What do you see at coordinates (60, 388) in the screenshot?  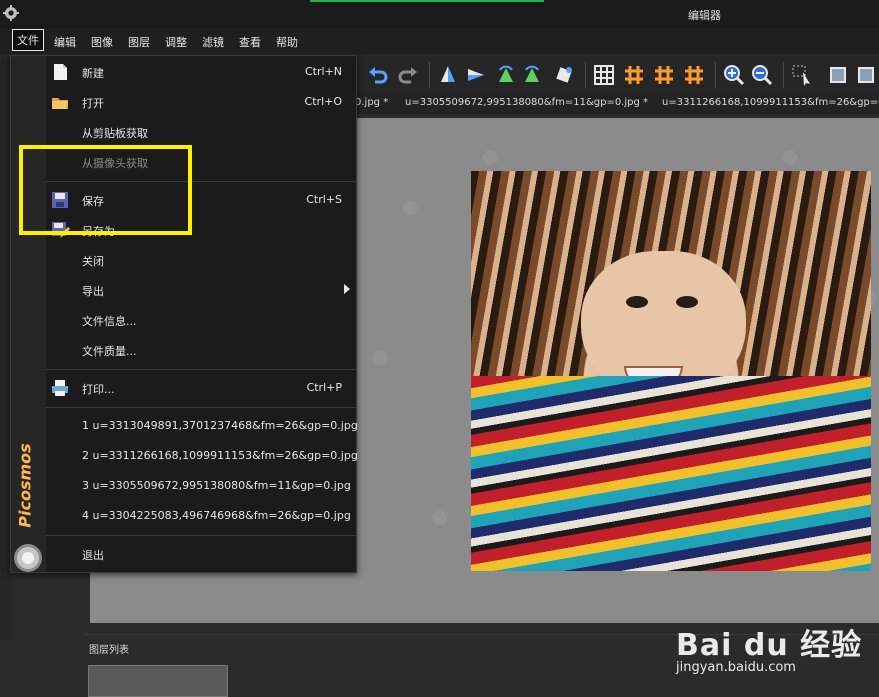 I see `print-icon` at bounding box center [60, 388].